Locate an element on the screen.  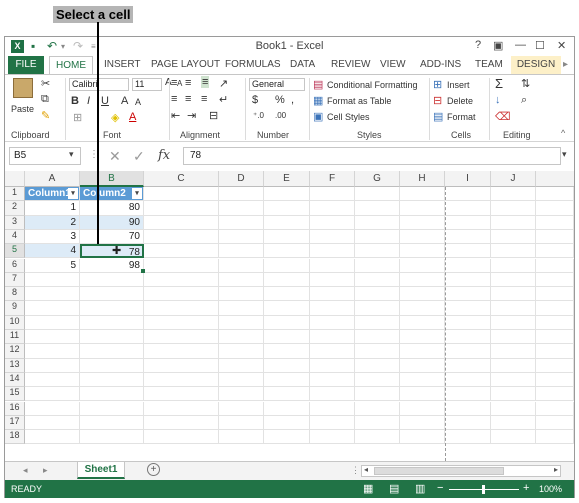
name-box-dropdown-icon: ▾ is located at coordinates (71, 154).